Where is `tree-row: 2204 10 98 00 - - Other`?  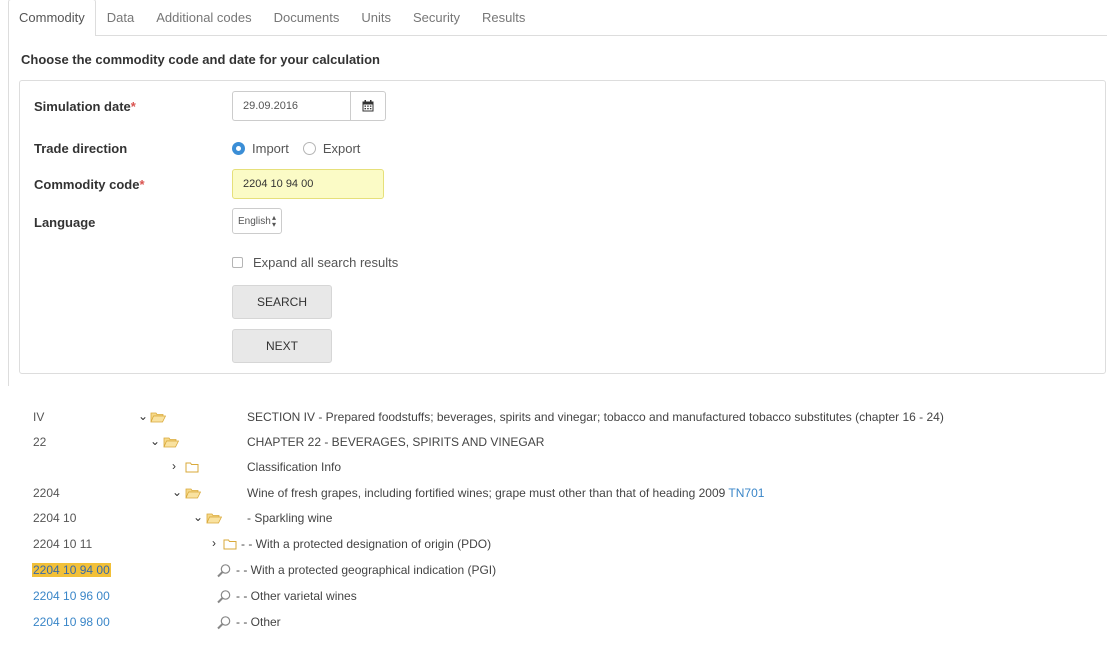 tree-row: 2204 10 98 00 - - Other is located at coordinates (553, 623).